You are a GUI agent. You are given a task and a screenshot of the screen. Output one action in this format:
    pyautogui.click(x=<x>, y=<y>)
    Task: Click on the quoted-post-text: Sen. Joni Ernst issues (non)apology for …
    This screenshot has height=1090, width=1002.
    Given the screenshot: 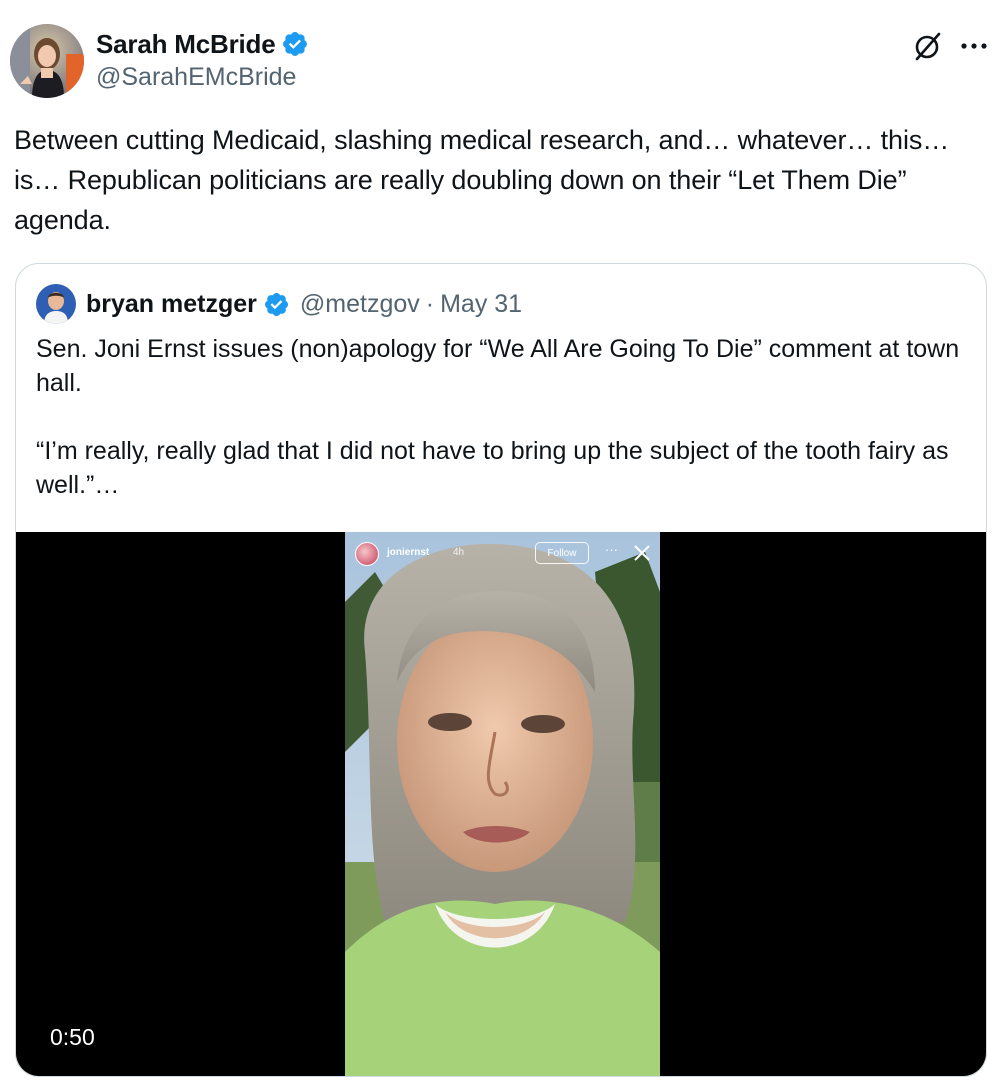 What is the action you would take?
    pyautogui.click(x=501, y=417)
    